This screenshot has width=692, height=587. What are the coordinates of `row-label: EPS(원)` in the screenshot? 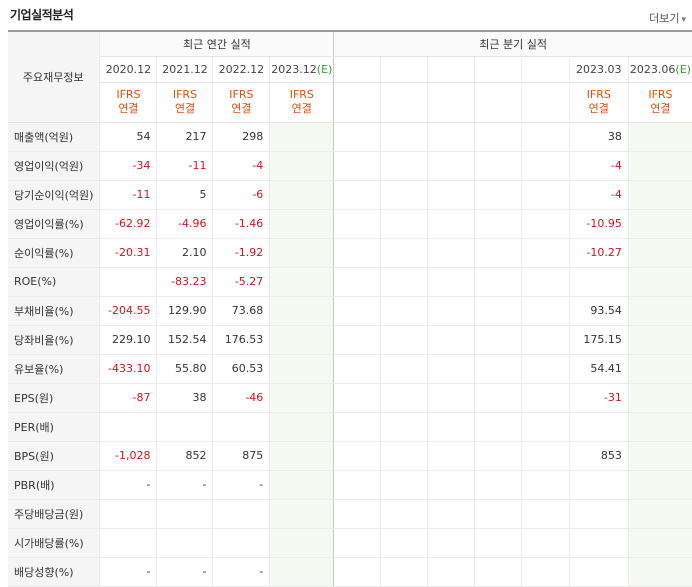 It's located at (54, 398).